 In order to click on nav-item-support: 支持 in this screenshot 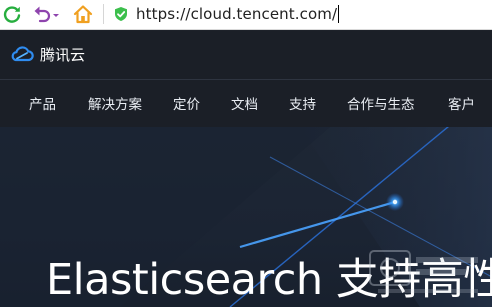, I will do `click(302, 103)`.